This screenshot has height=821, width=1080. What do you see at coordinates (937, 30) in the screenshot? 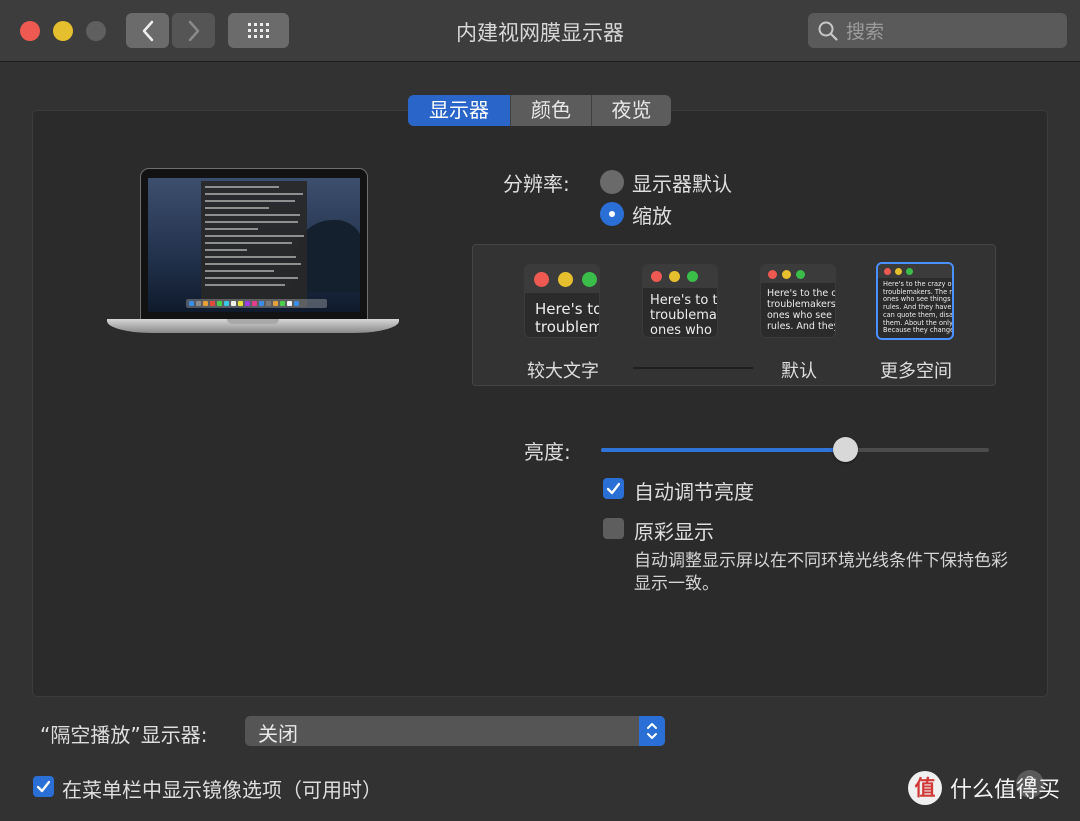
I see `search-field: 搜索` at bounding box center [937, 30].